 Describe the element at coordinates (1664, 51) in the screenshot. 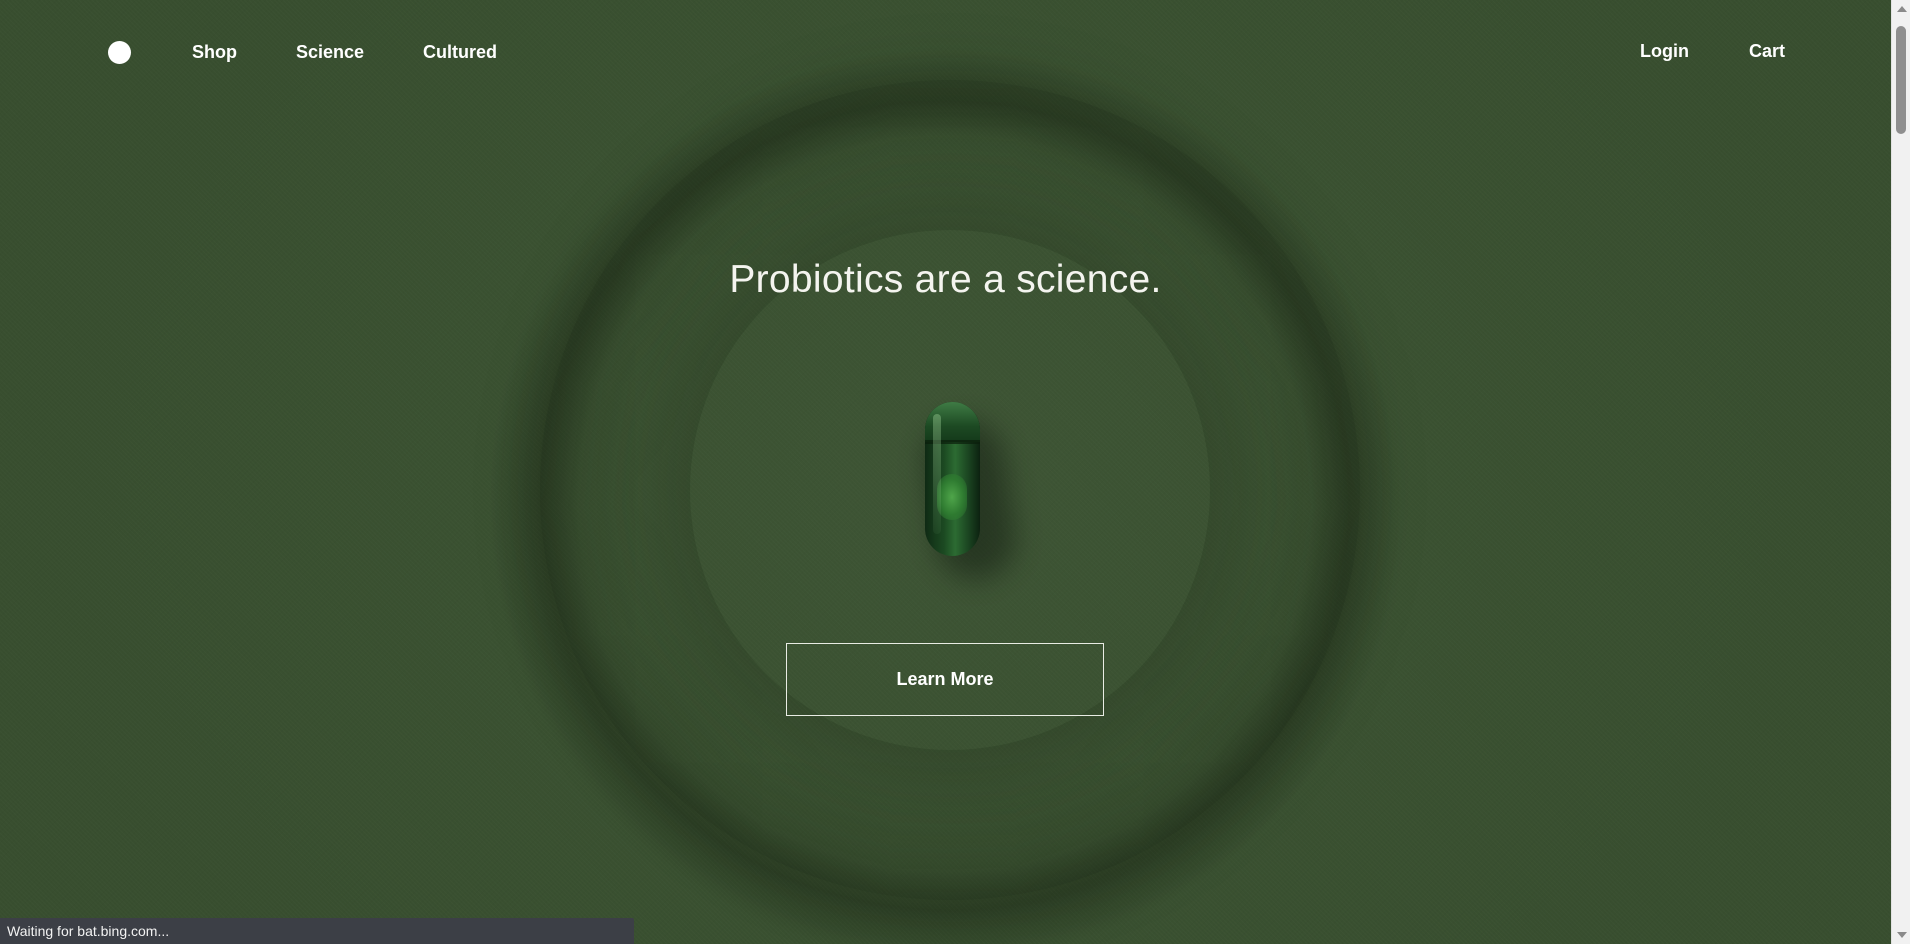

I see `nav-link-login: Login` at that location.